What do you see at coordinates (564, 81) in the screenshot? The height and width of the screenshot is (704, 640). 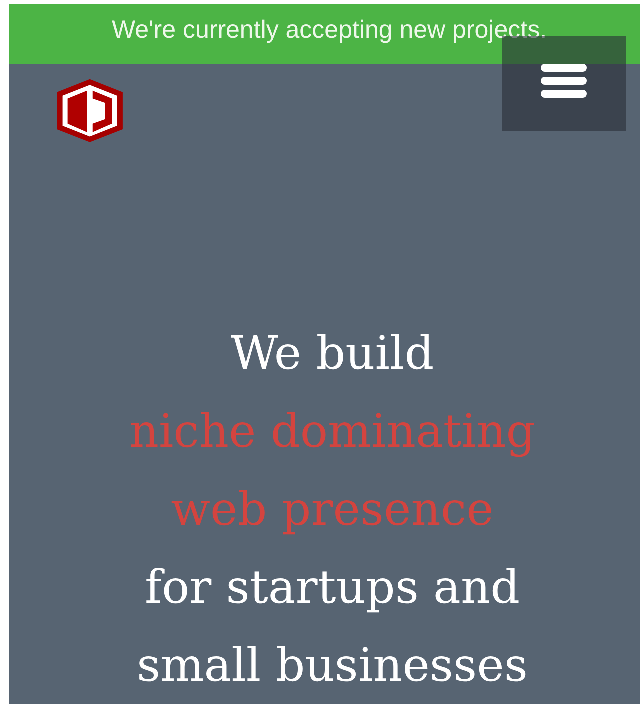 I see `menu-icon` at bounding box center [564, 81].